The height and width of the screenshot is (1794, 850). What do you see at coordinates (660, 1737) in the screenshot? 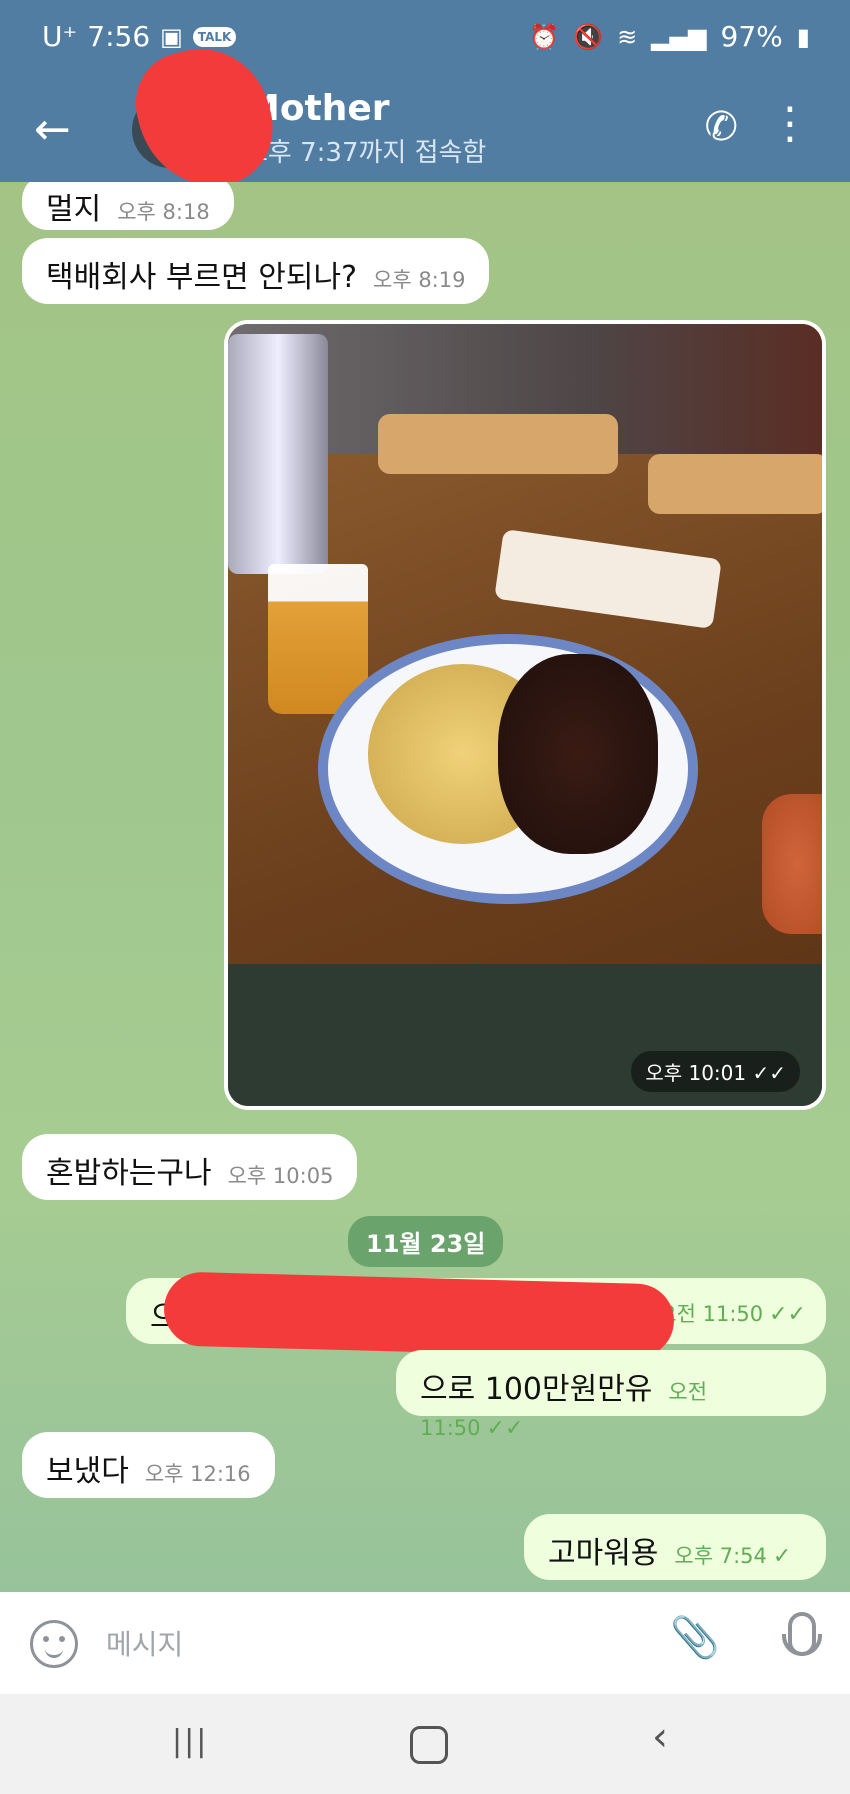
I see `nav-back-icon: ‹` at bounding box center [660, 1737].